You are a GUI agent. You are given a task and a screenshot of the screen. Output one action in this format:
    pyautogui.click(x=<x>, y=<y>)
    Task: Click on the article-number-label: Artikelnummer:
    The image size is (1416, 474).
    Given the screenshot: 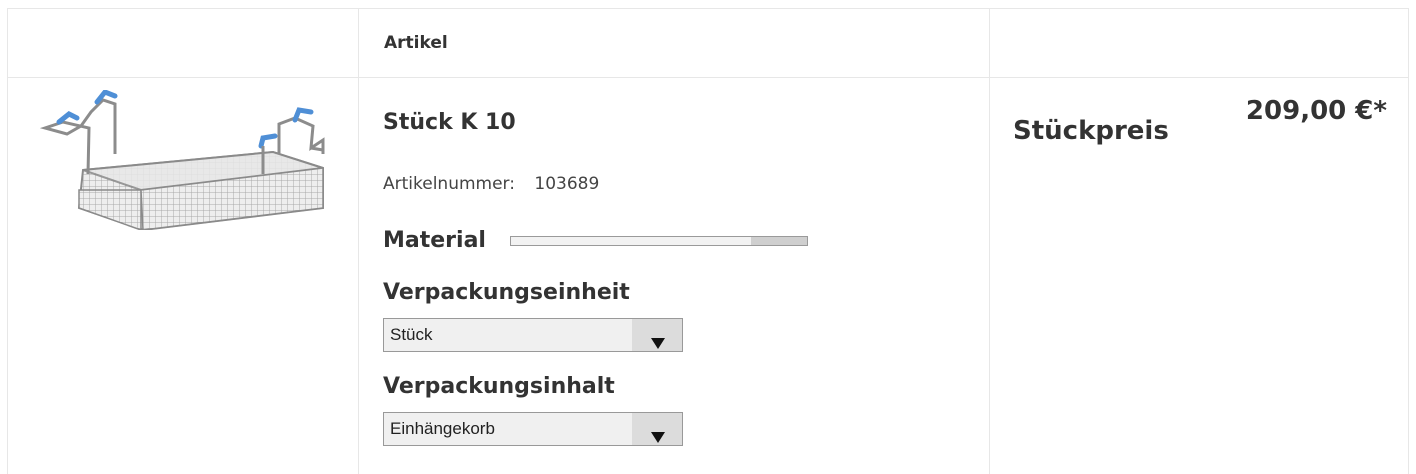 What is the action you would take?
    pyautogui.click(x=449, y=184)
    